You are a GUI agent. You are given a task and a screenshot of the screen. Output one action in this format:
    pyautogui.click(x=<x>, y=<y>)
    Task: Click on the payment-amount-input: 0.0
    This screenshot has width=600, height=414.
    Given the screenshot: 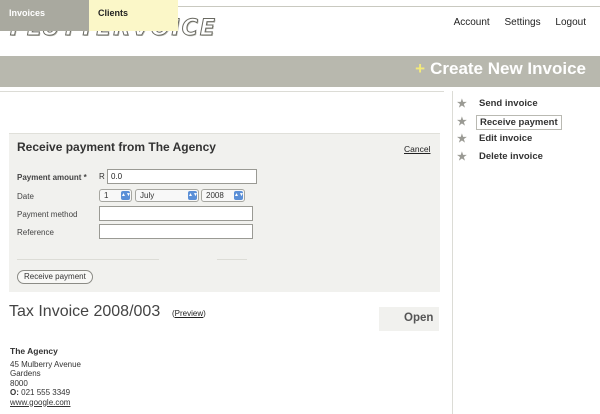 What is the action you would take?
    pyautogui.click(x=182, y=176)
    